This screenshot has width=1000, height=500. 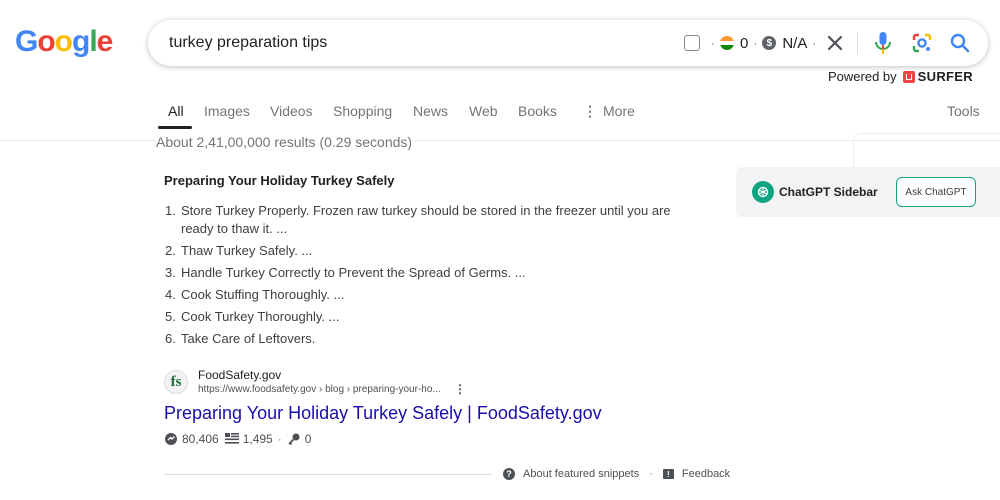 What do you see at coordinates (362, 111) in the screenshot?
I see `tab-shopping: Shopping` at bounding box center [362, 111].